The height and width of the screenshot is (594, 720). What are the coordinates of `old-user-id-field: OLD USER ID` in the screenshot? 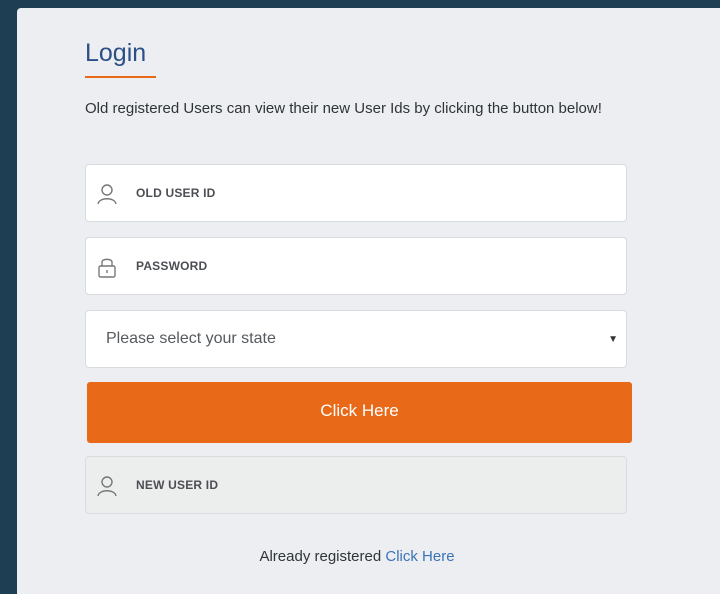 It's located at (356, 193).